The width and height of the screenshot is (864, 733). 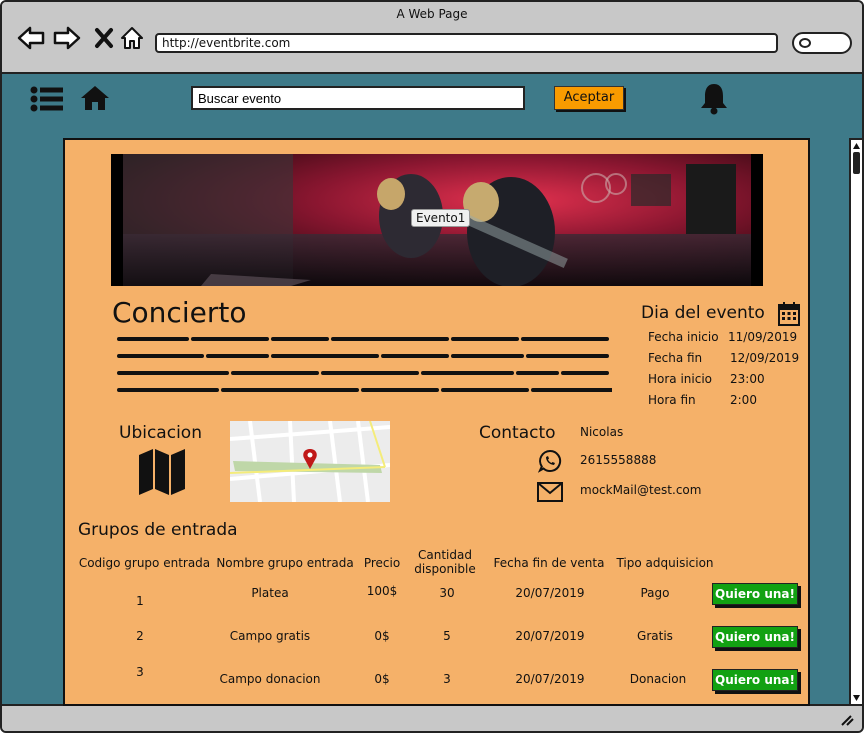 I want to click on schedule-value: 23:00, so click(x=747, y=379).